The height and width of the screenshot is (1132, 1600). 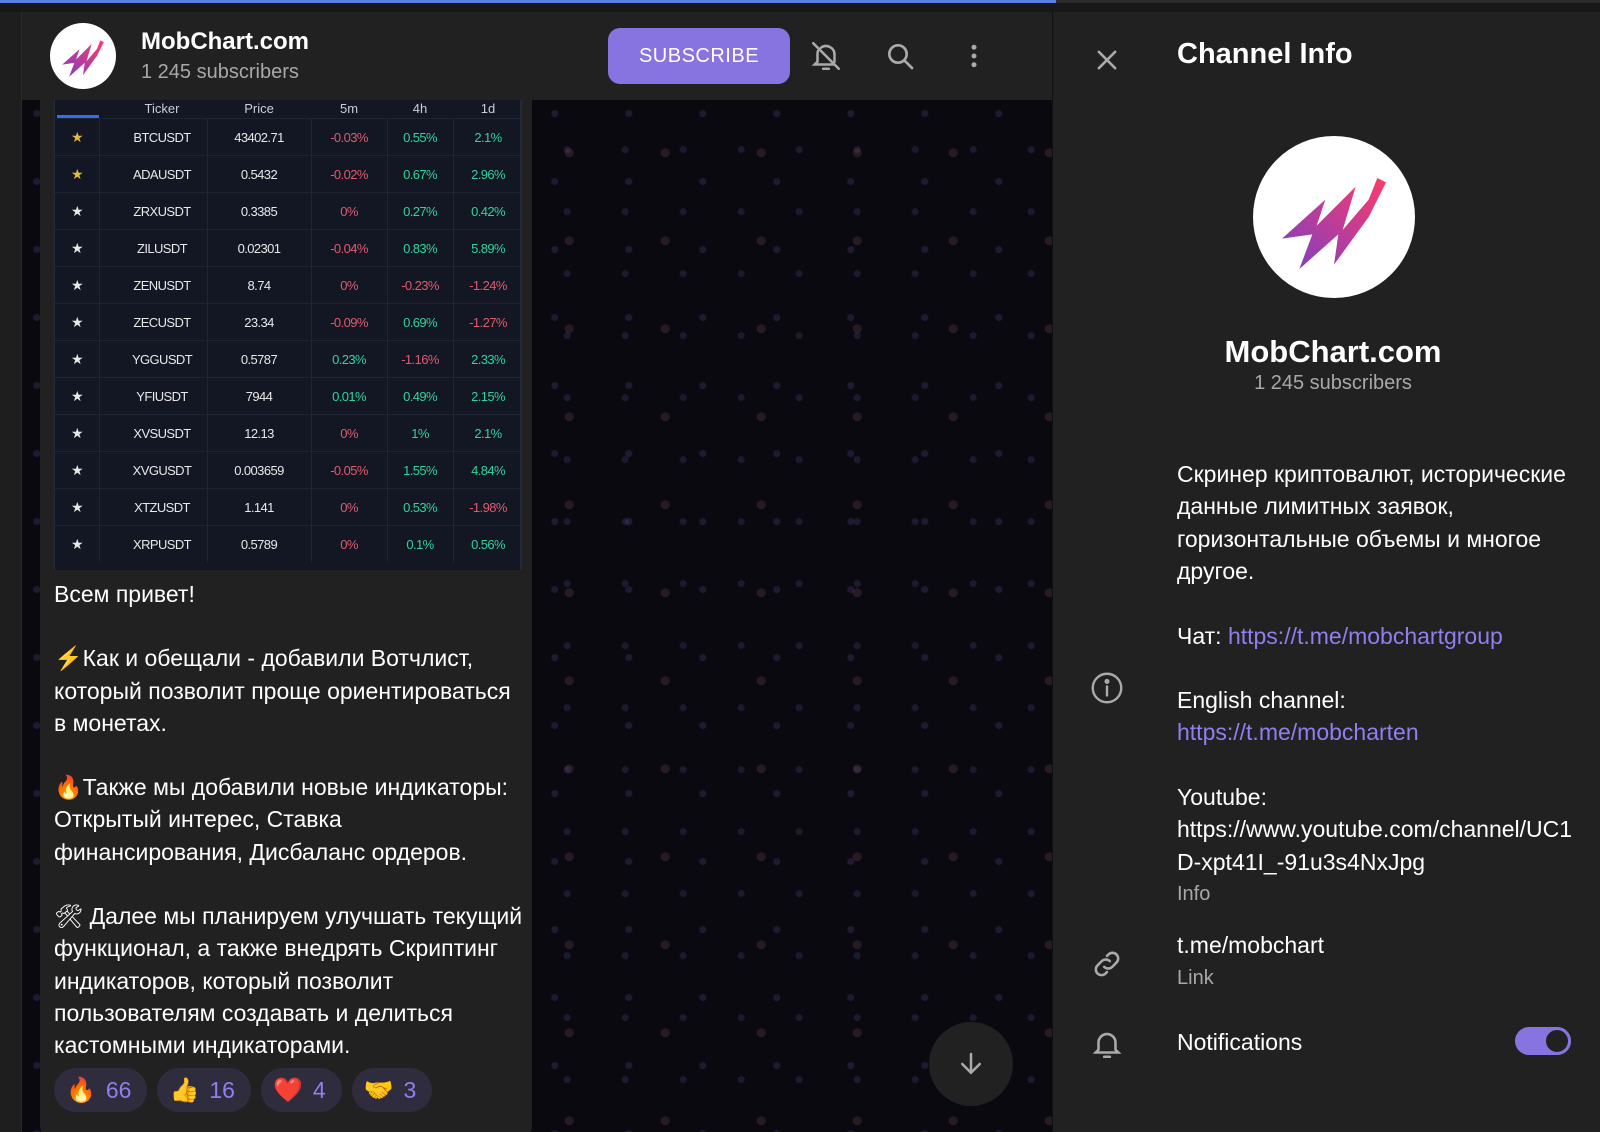 What do you see at coordinates (826, 56) in the screenshot?
I see `bell-off-icon` at bounding box center [826, 56].